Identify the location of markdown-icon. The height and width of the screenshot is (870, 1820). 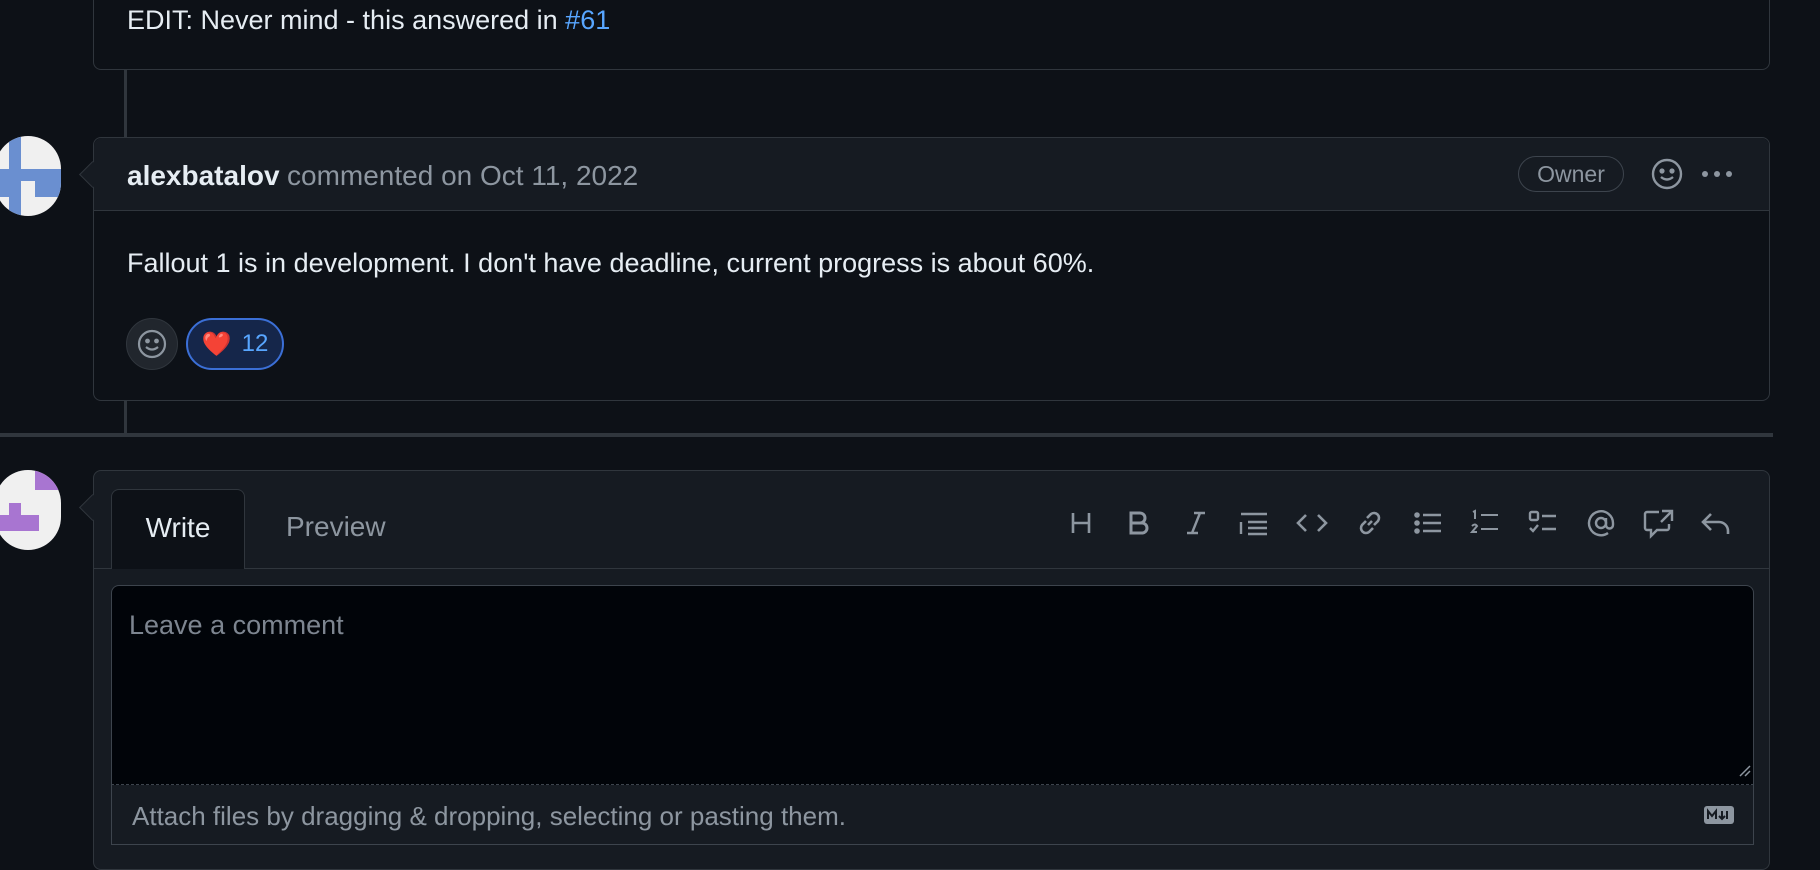
(1719, 817).